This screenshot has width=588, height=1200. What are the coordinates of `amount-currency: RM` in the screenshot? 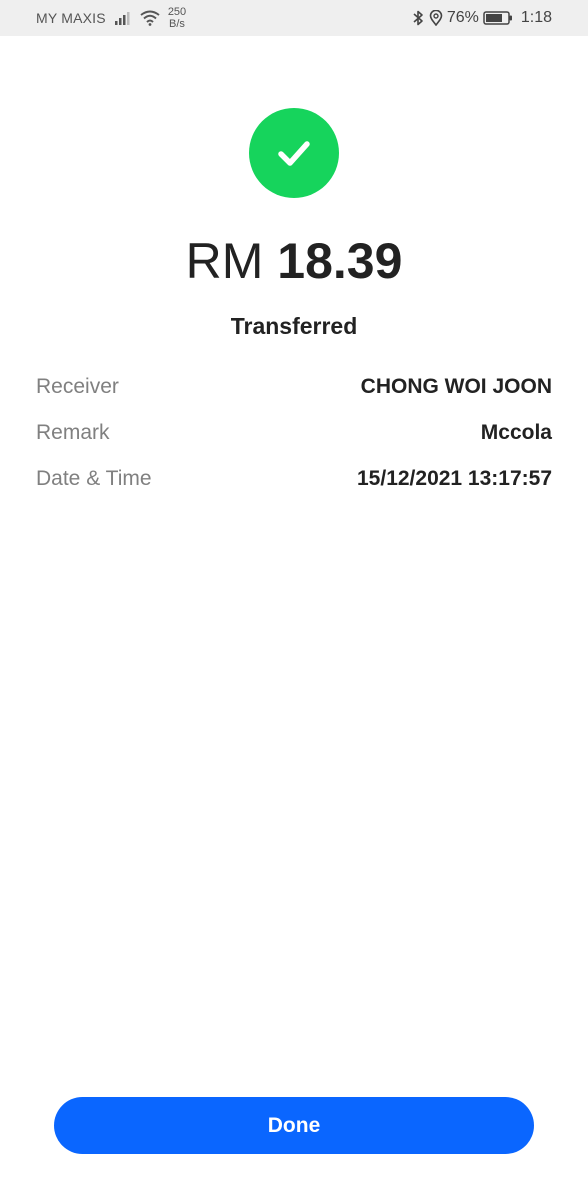 It's located at (224, 261).